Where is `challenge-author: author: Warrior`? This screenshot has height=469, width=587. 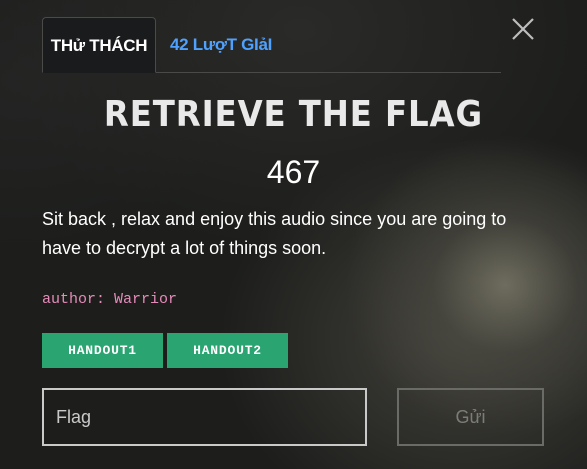
challenge-author: author: Warrior is located at coordinates (110, 299).